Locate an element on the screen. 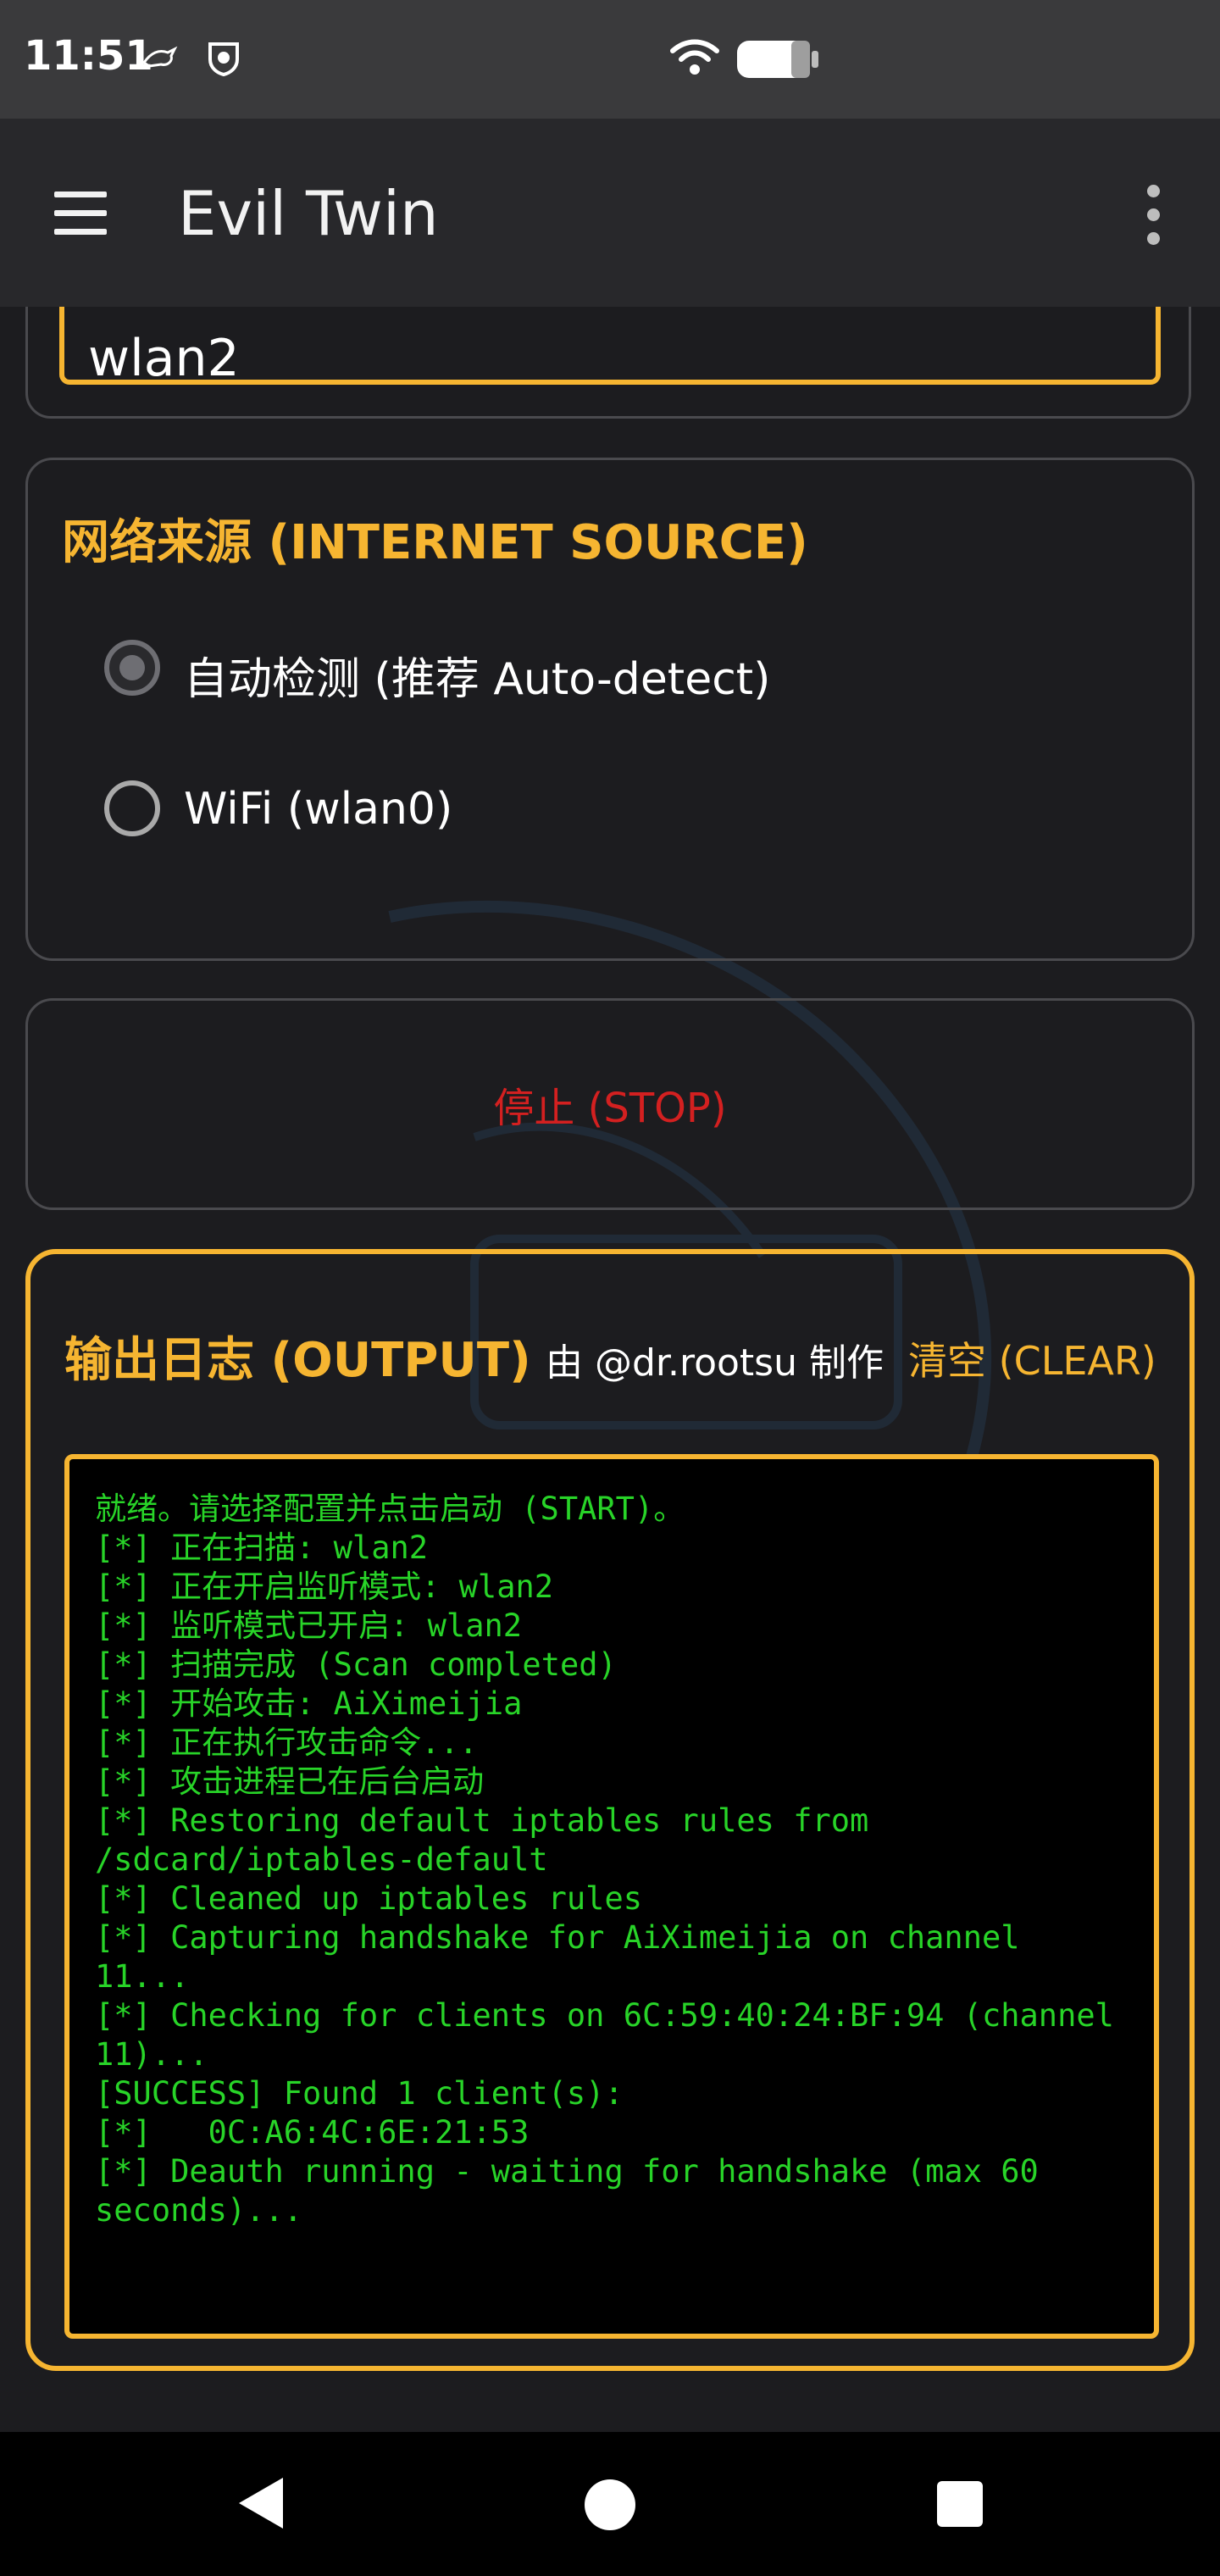 This screenshot has height=2576, width=1220. radio-option-auto-detect: 自动检测 (推荐 Auto-detect) is located at coordinates (502, 673).